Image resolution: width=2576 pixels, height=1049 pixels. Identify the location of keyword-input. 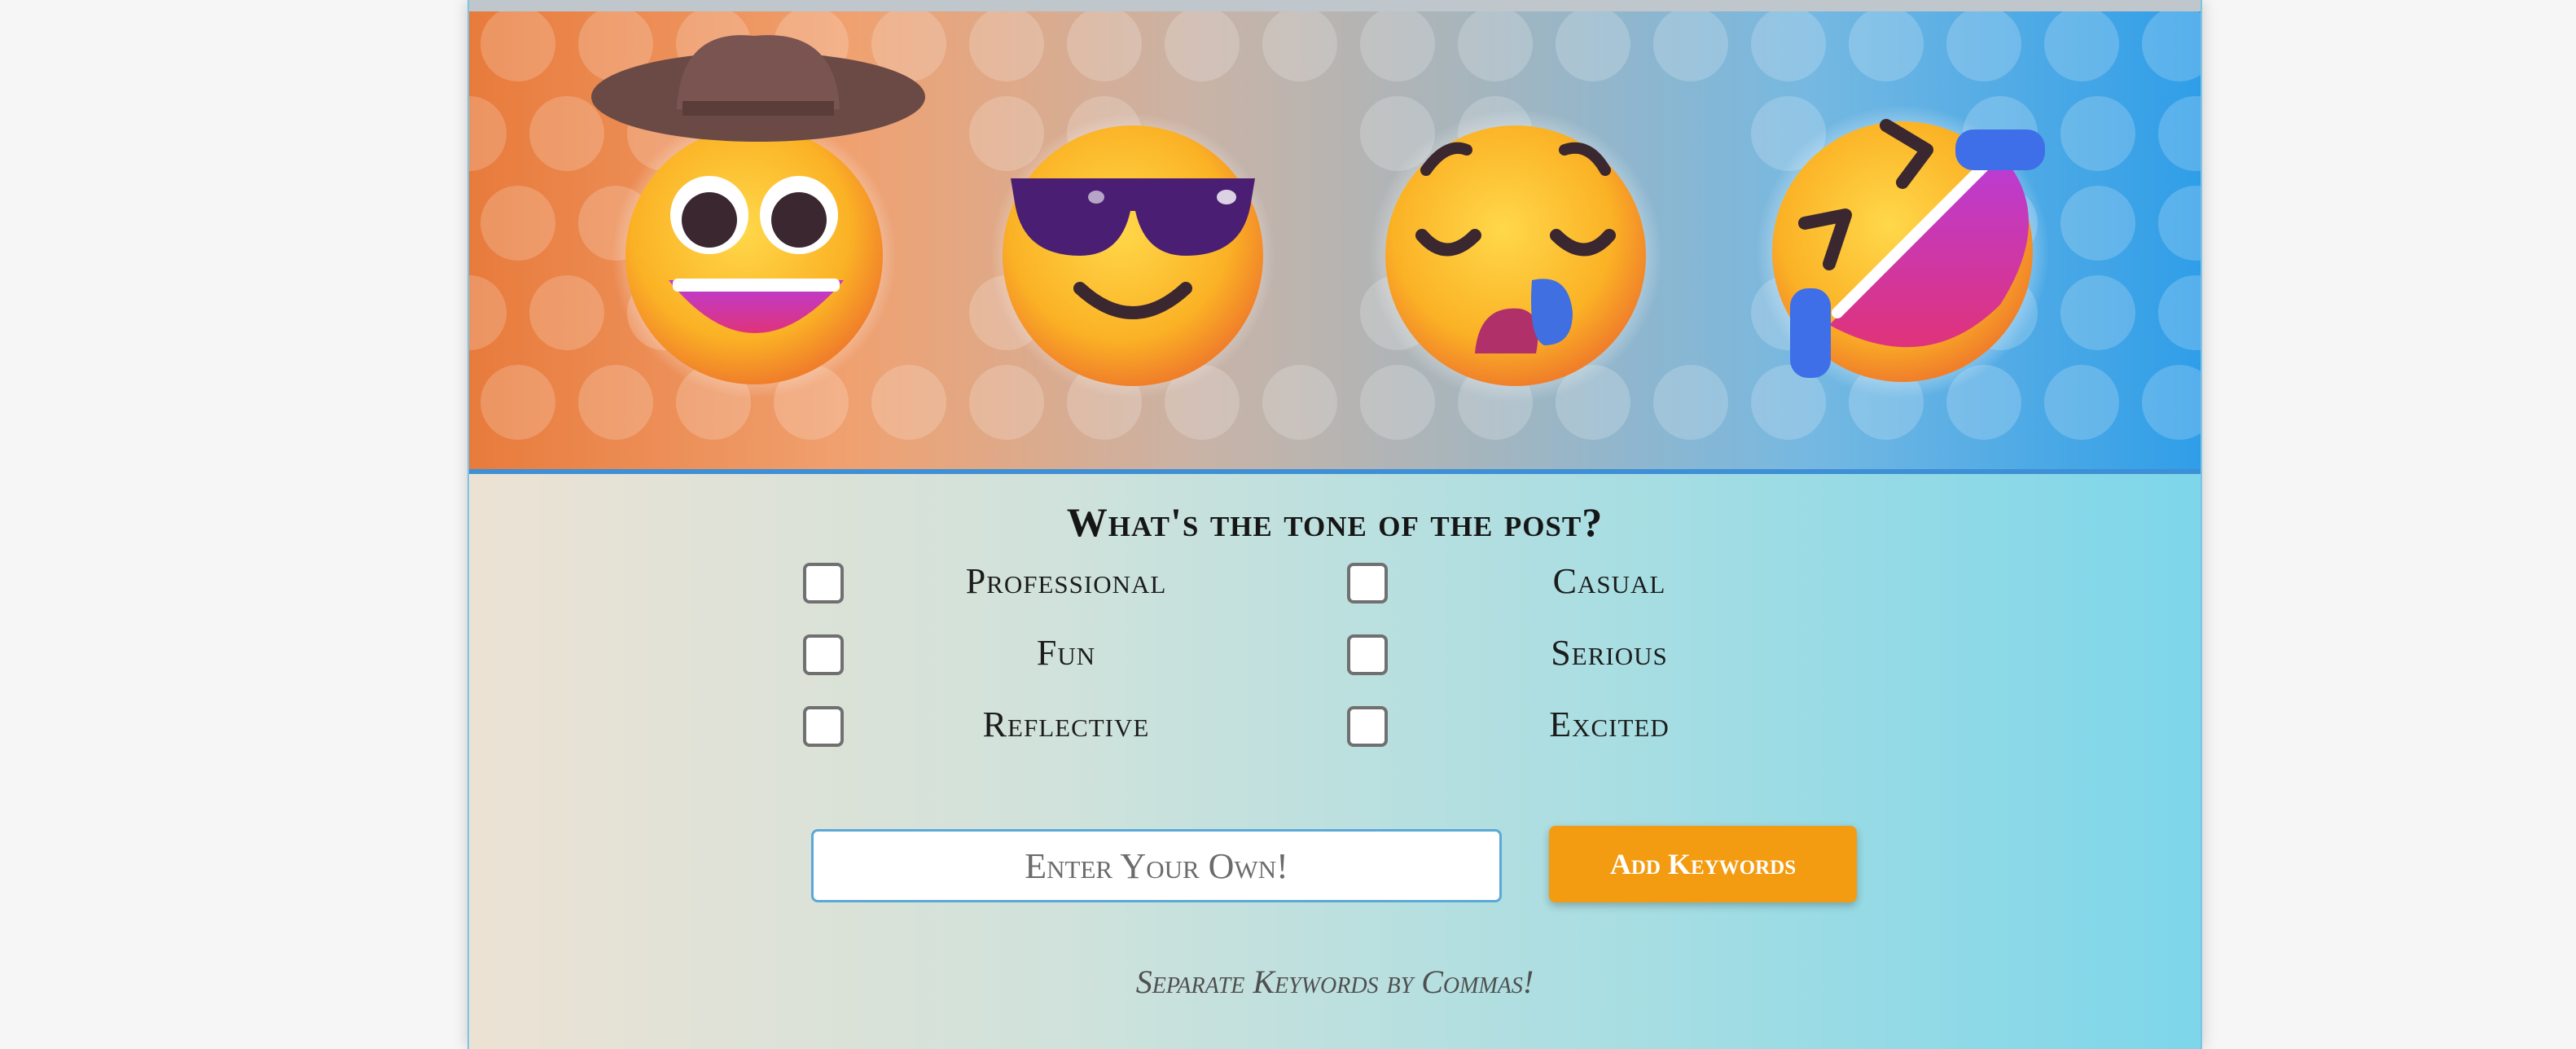
(1156, 865).